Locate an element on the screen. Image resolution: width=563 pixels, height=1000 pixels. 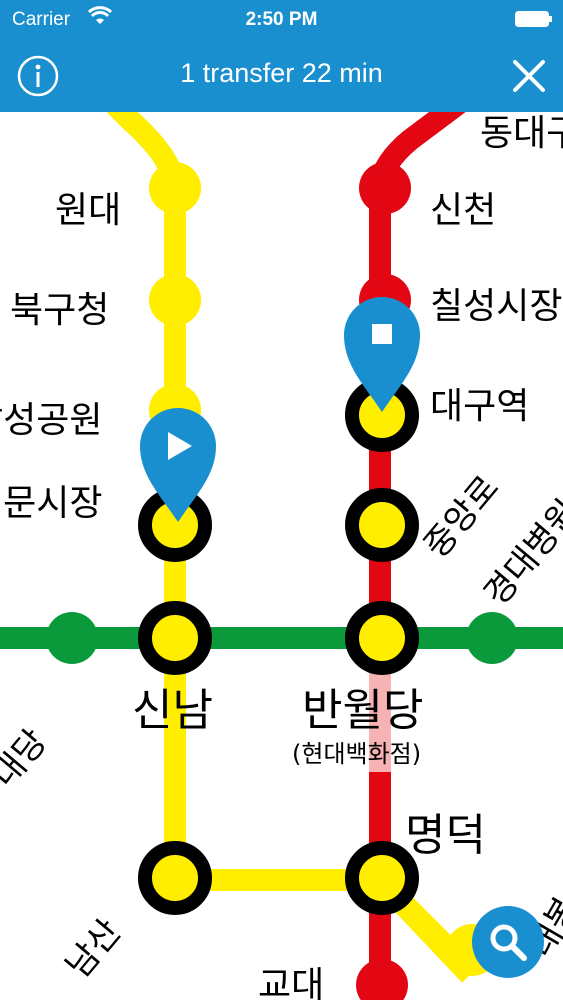
nav-bar: 1 transfer 22 min is located at coordinates (281, 75).